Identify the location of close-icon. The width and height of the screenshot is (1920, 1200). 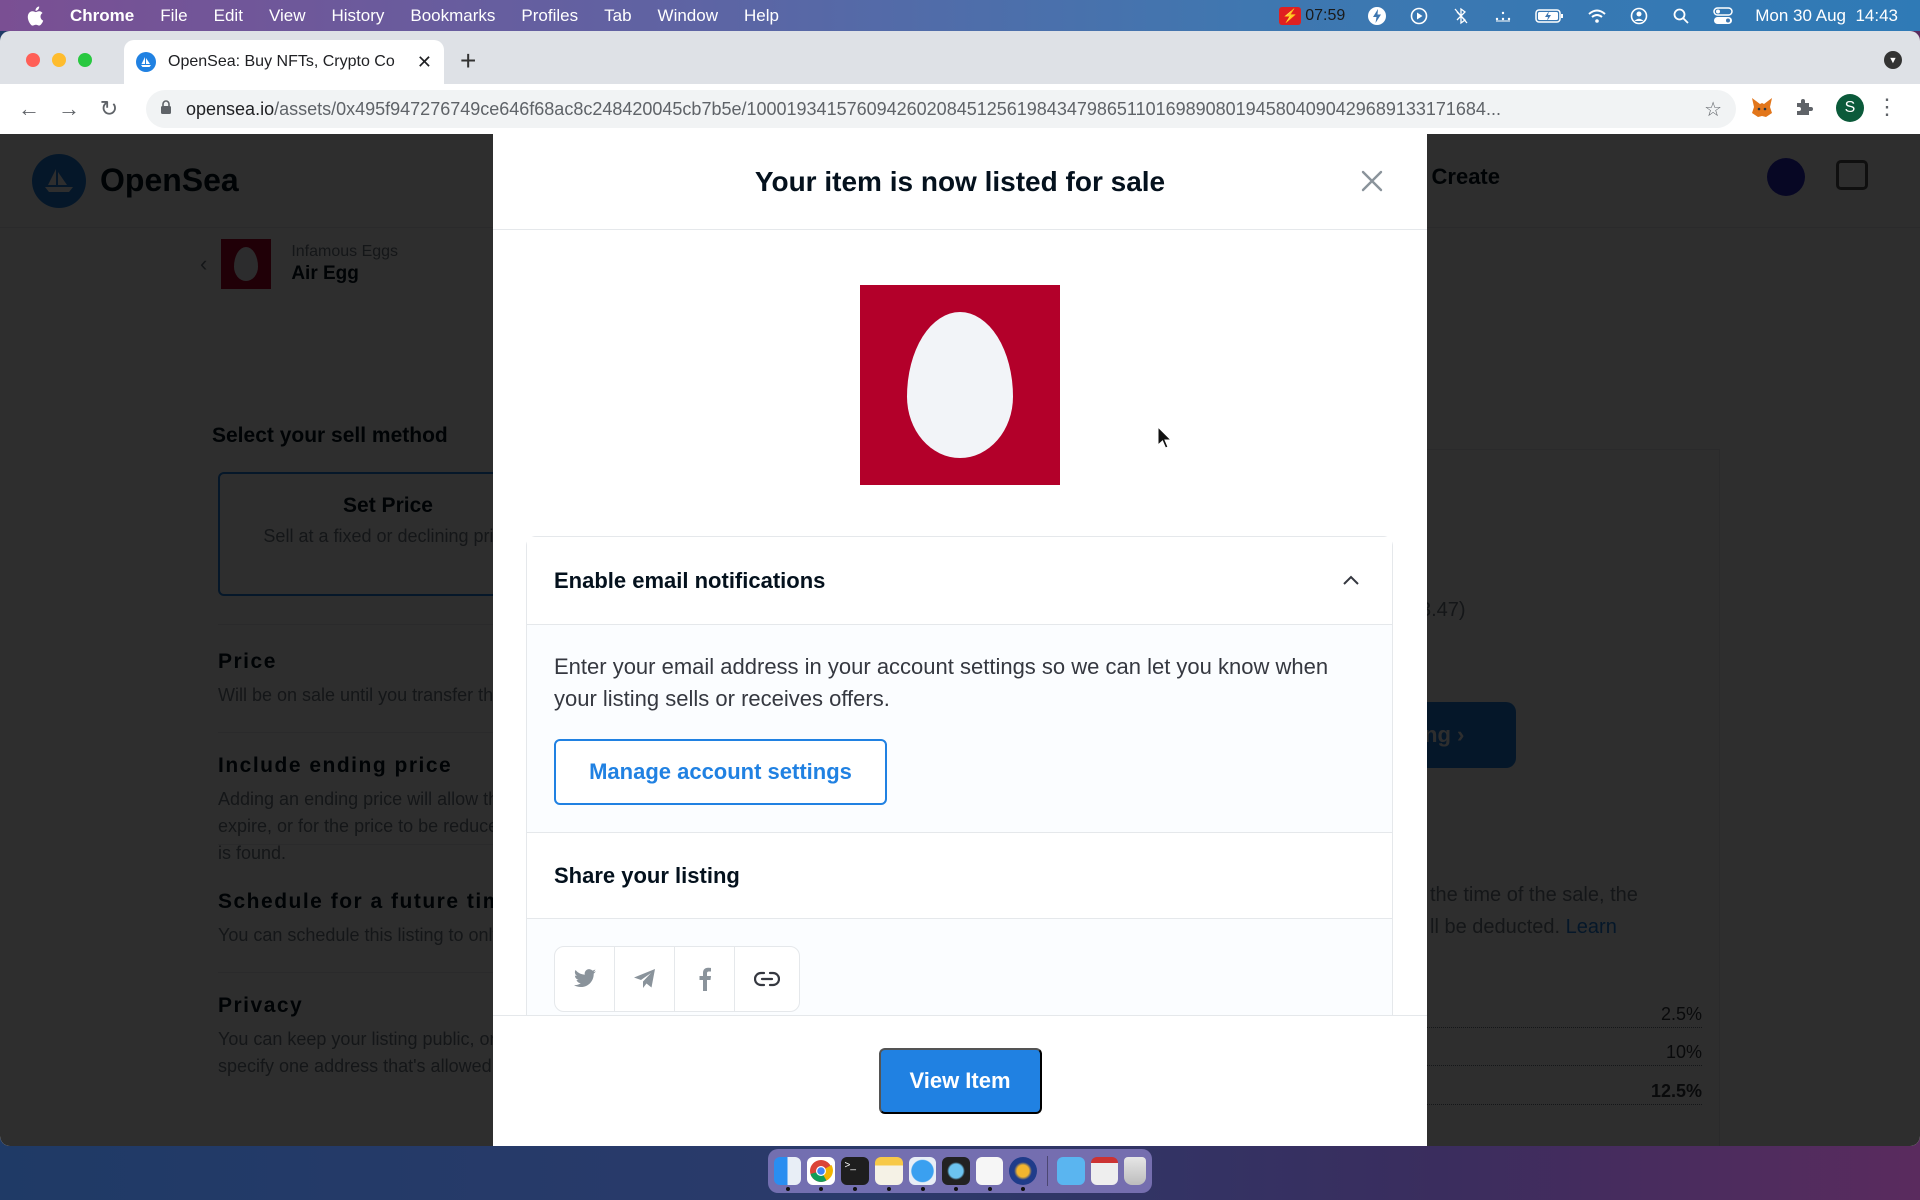
(1372, 181).